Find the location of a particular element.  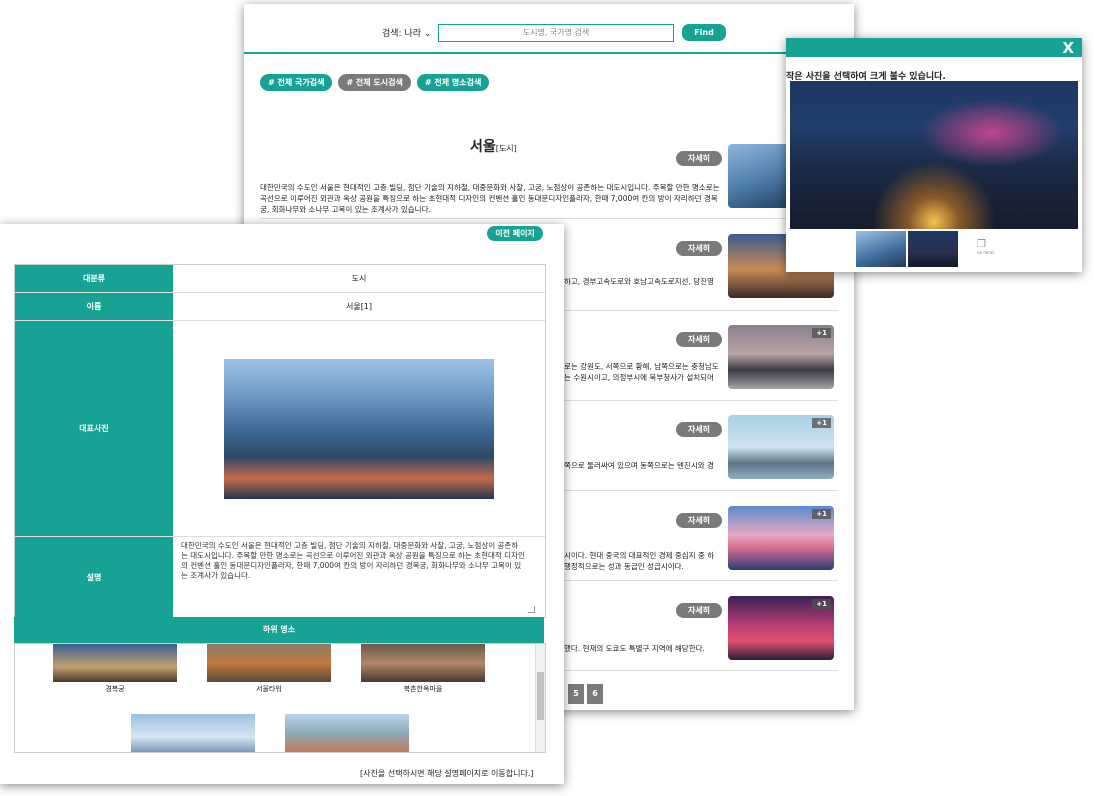

name-value: 서울[1] is located at coordinates (359, 306).